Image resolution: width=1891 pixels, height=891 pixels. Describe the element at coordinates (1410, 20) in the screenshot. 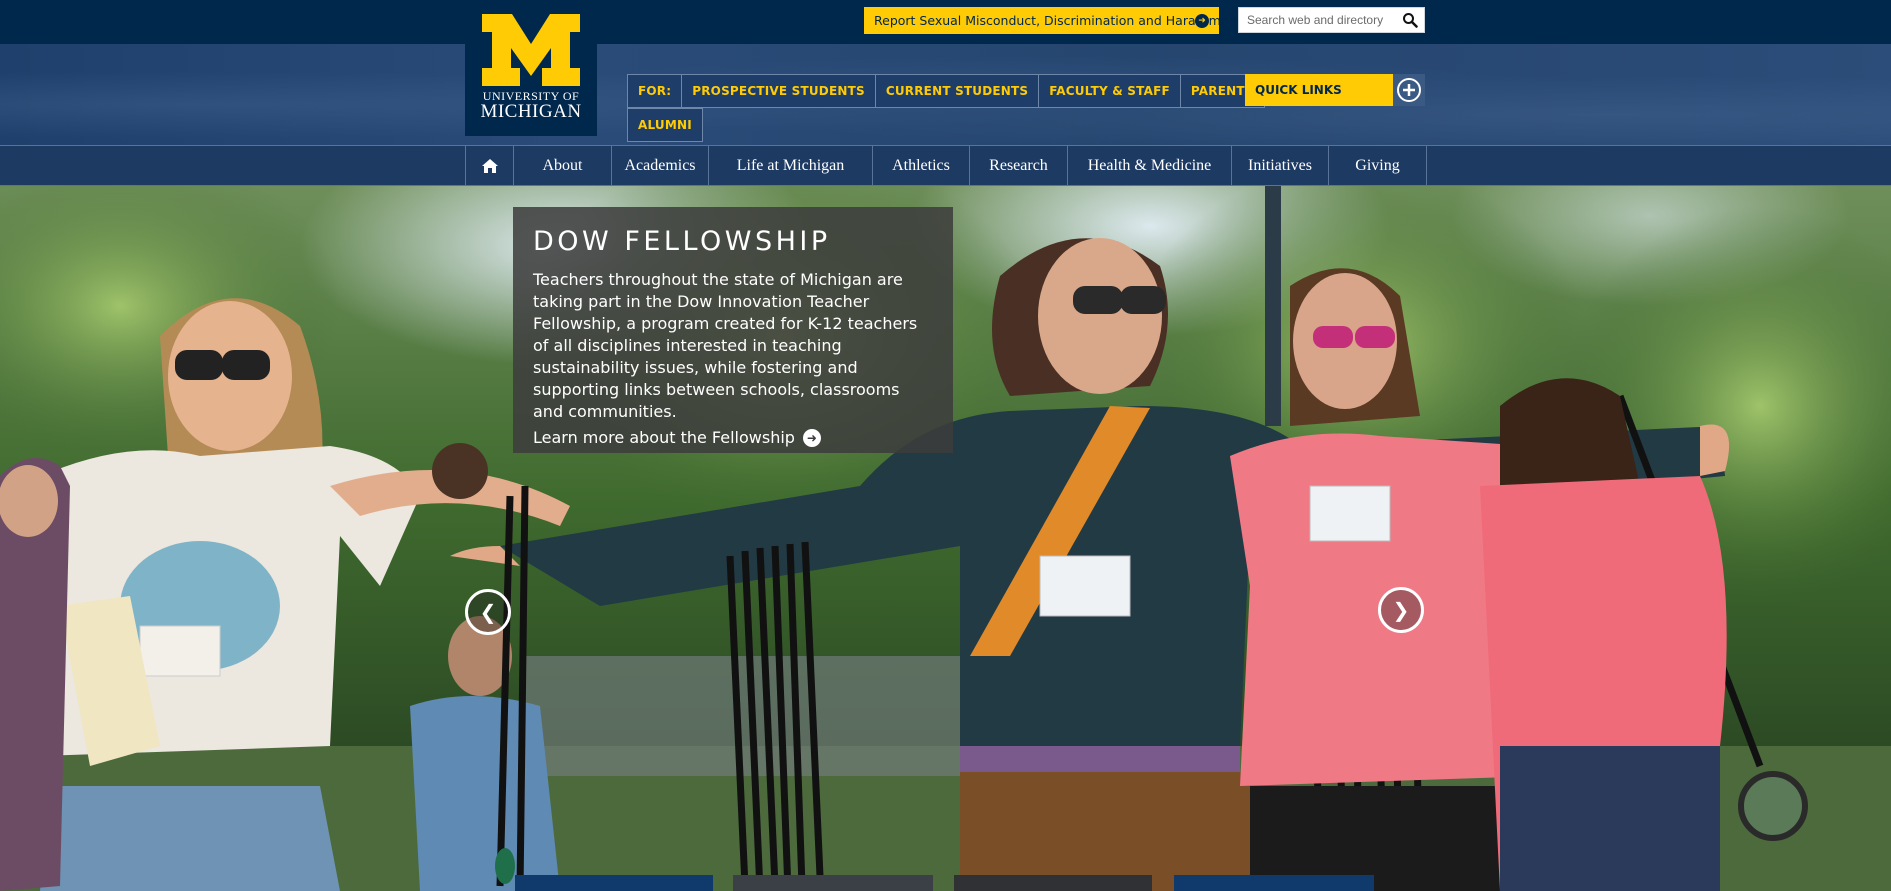

I see `search-icon` at that location.